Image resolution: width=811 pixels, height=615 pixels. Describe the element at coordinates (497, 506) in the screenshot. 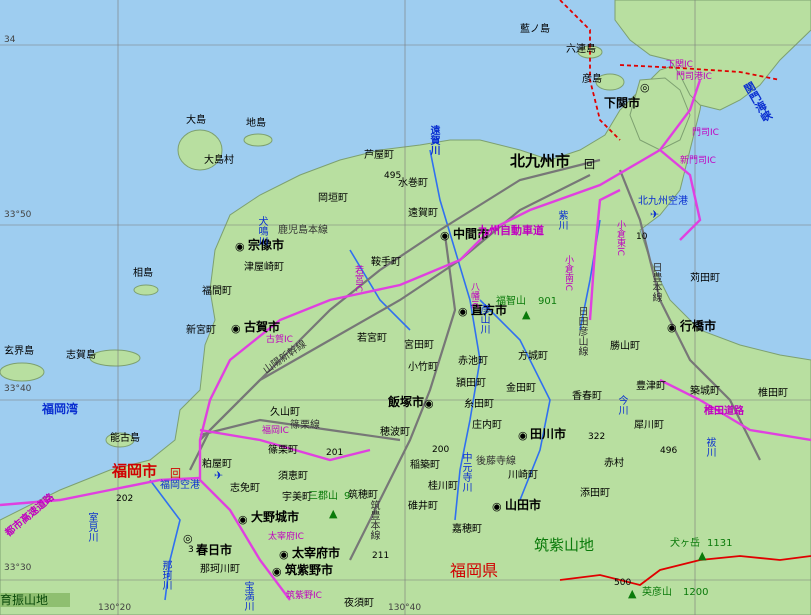

I see `city-symbol-yamada: ◉` at that location.